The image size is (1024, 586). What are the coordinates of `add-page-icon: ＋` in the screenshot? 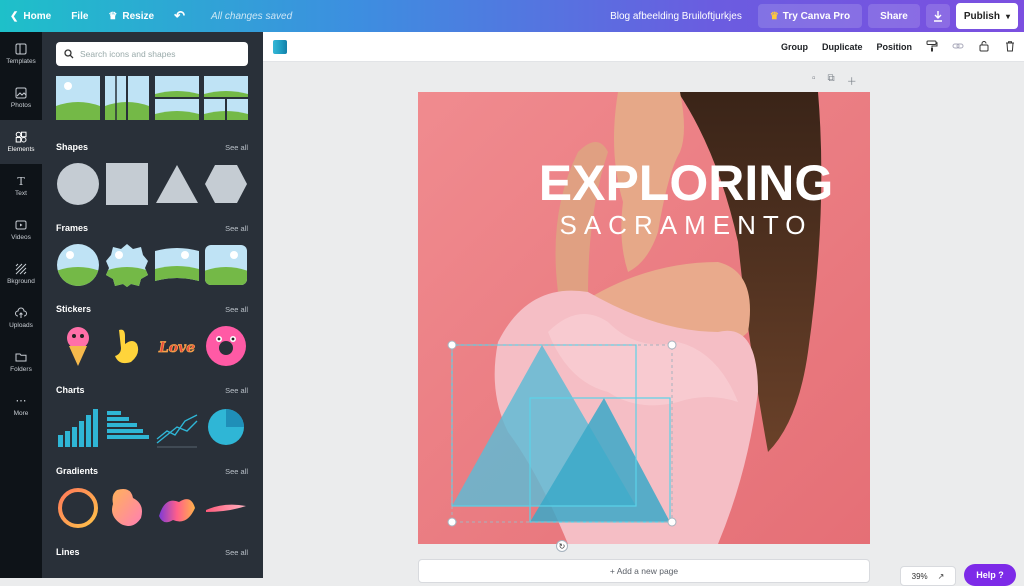 It's located at (852, 80).